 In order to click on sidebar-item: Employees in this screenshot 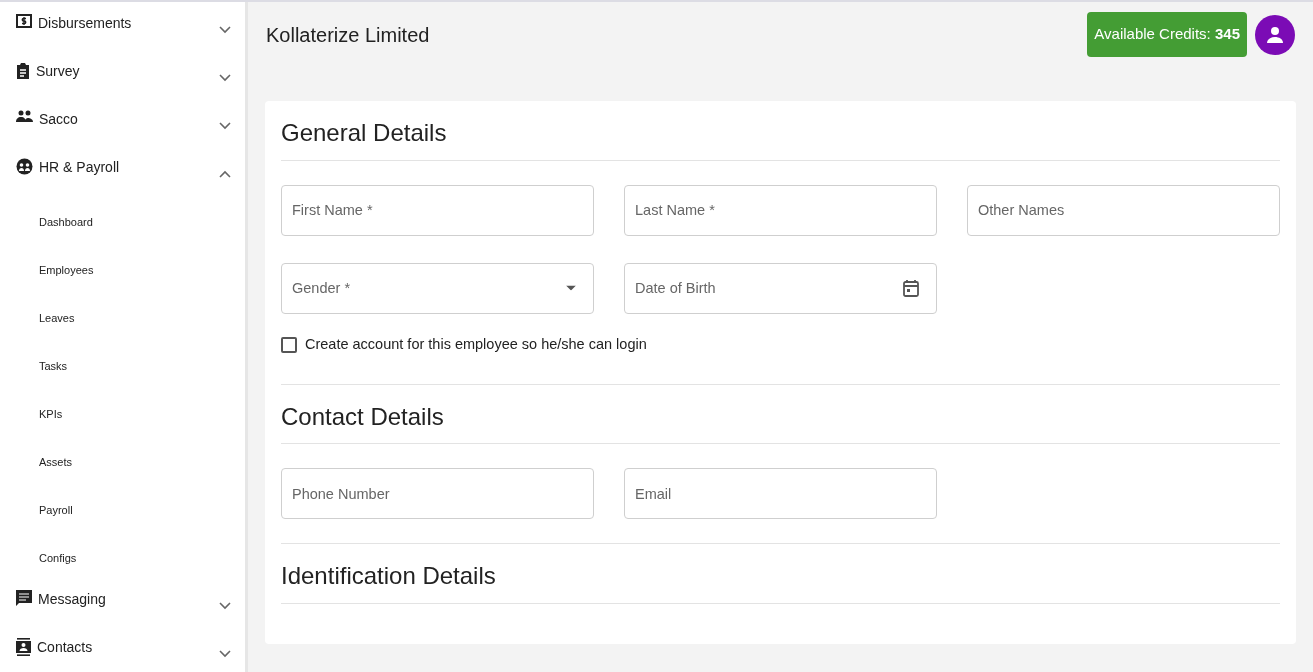, I will do `click(66, 270)`.